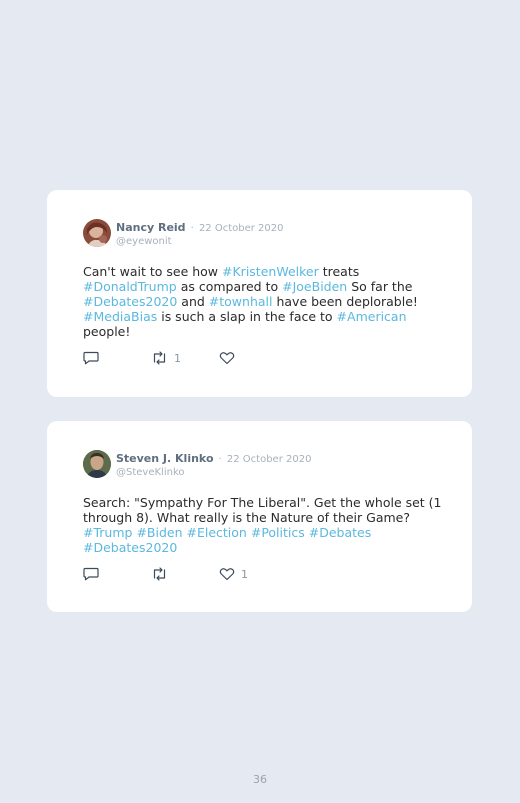 The height and width of the screenshot is (803, 520). Describe the element at coordinates (151, 227) in the screenshot. I see `author-name: Nancy Reid` at that location.